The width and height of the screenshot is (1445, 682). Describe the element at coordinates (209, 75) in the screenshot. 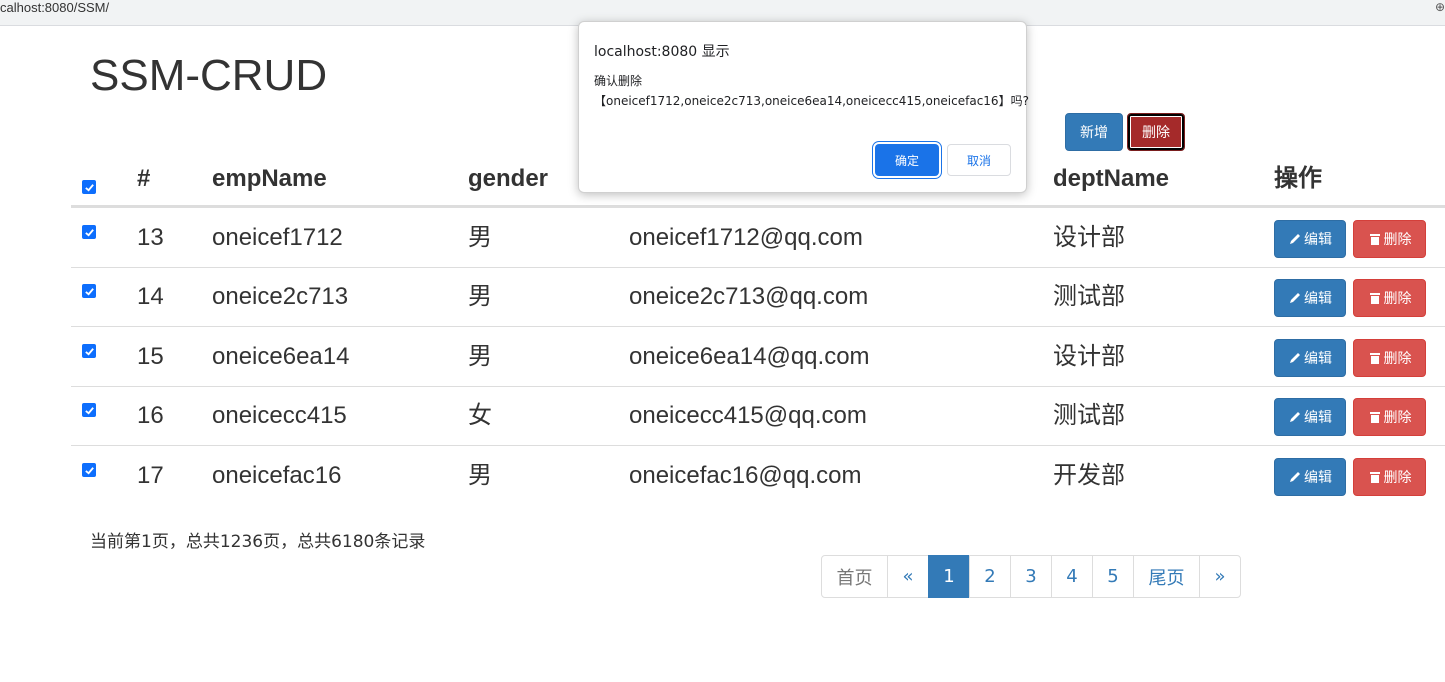

I see `page-title: SSM-CRUD` at that location.